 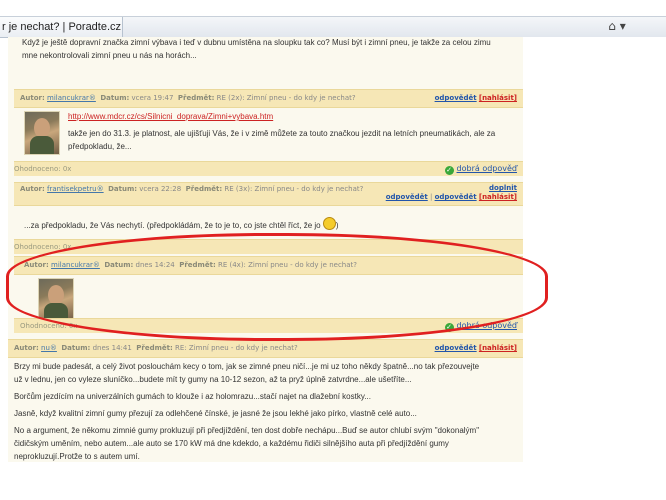 I want to click on post-text-end: ), so click(x=337, y=225).